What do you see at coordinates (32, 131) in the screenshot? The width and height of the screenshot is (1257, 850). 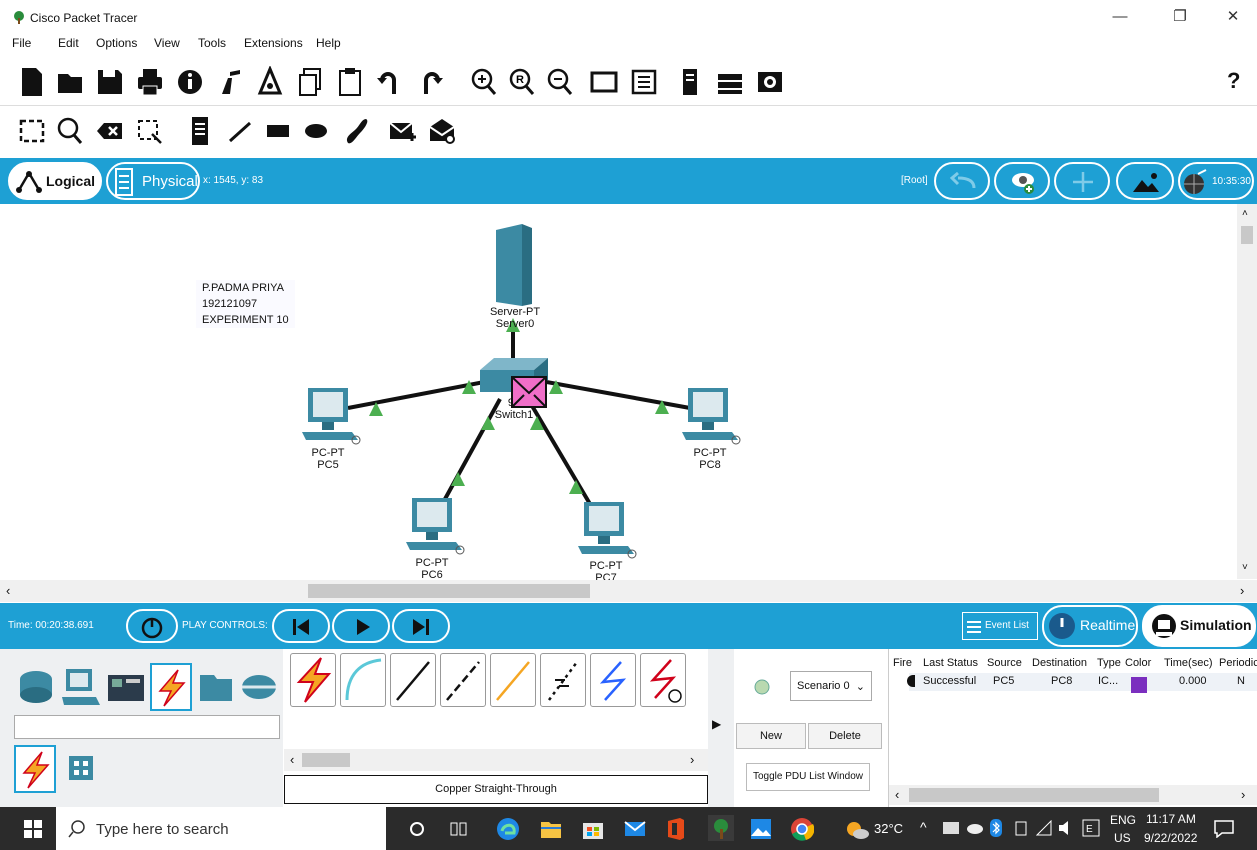 I see `select-tool-icon` at bounding box center [32, 131].